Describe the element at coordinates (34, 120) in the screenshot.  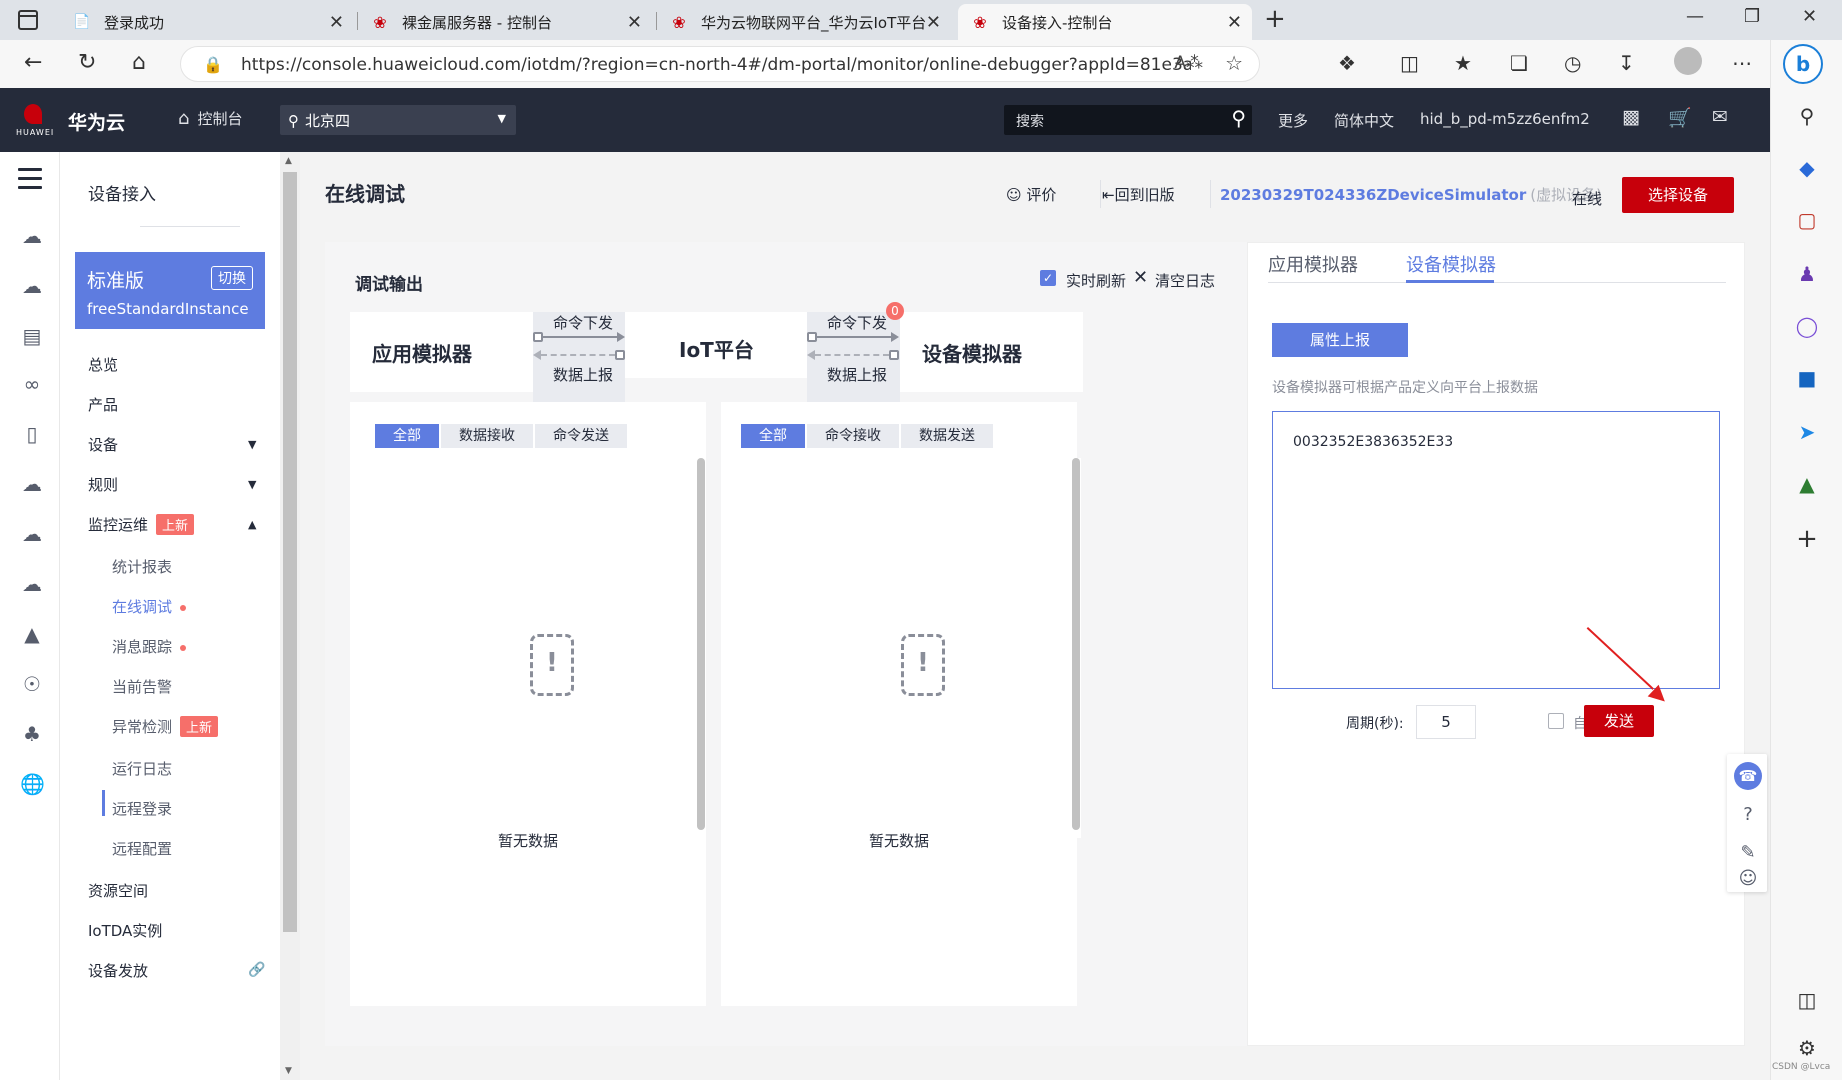
I see `huawei-logo: HUAWEI` at that location.